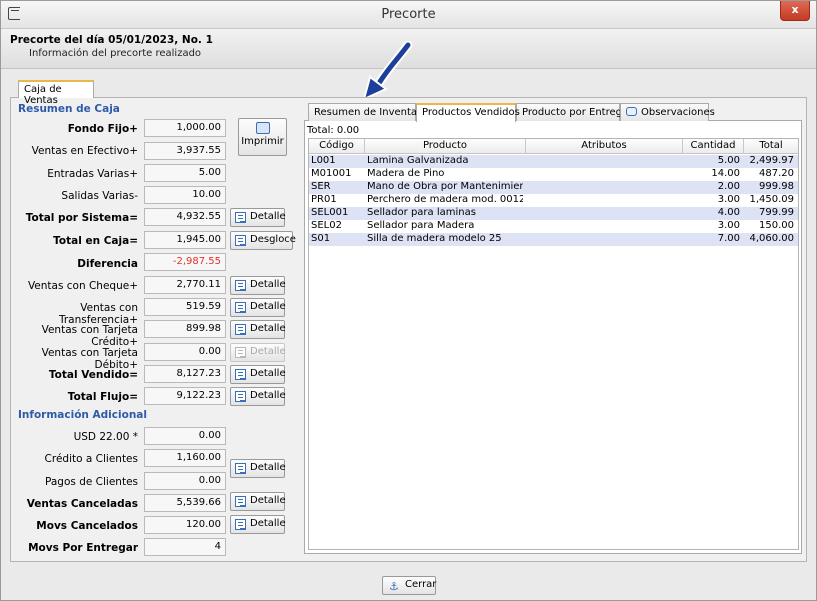 The width and height of the screenshot is (817, 601). Describe the element at coordinates (98, 314) in the screenshot. I see `ventas-transferencia-label: Ventas con Transferencia+` at that location.